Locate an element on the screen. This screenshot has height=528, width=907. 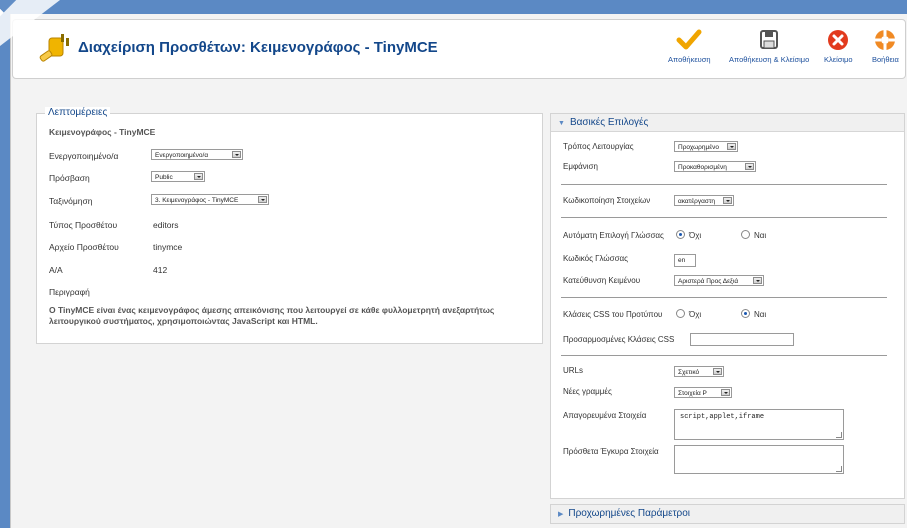
newlines-label: Νέες γραμμές is located at coordinates (587, 391).